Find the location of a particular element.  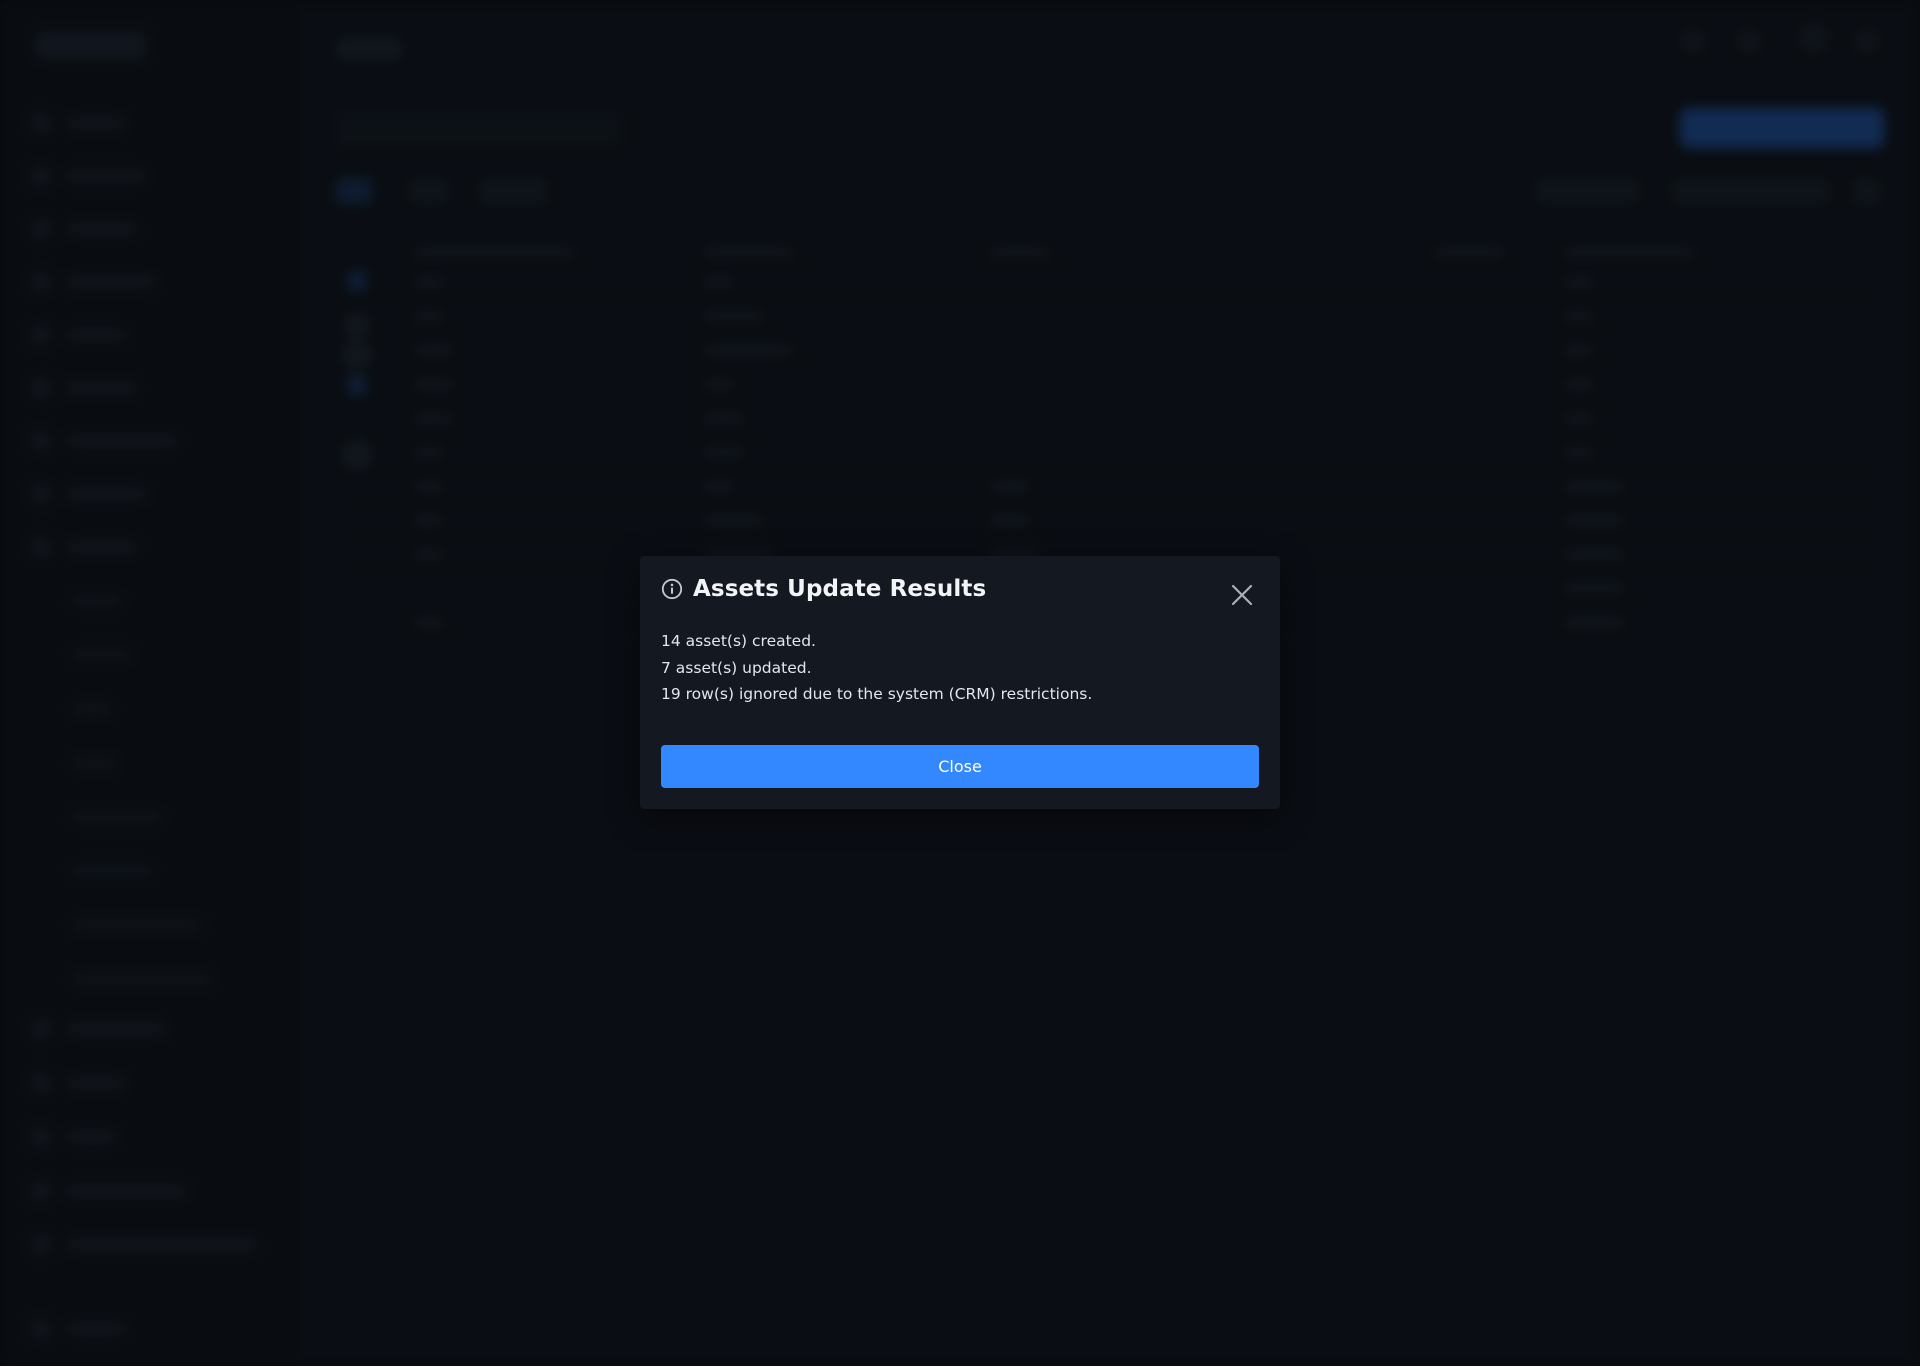

close-icon is located at coordinates (1242, 595).